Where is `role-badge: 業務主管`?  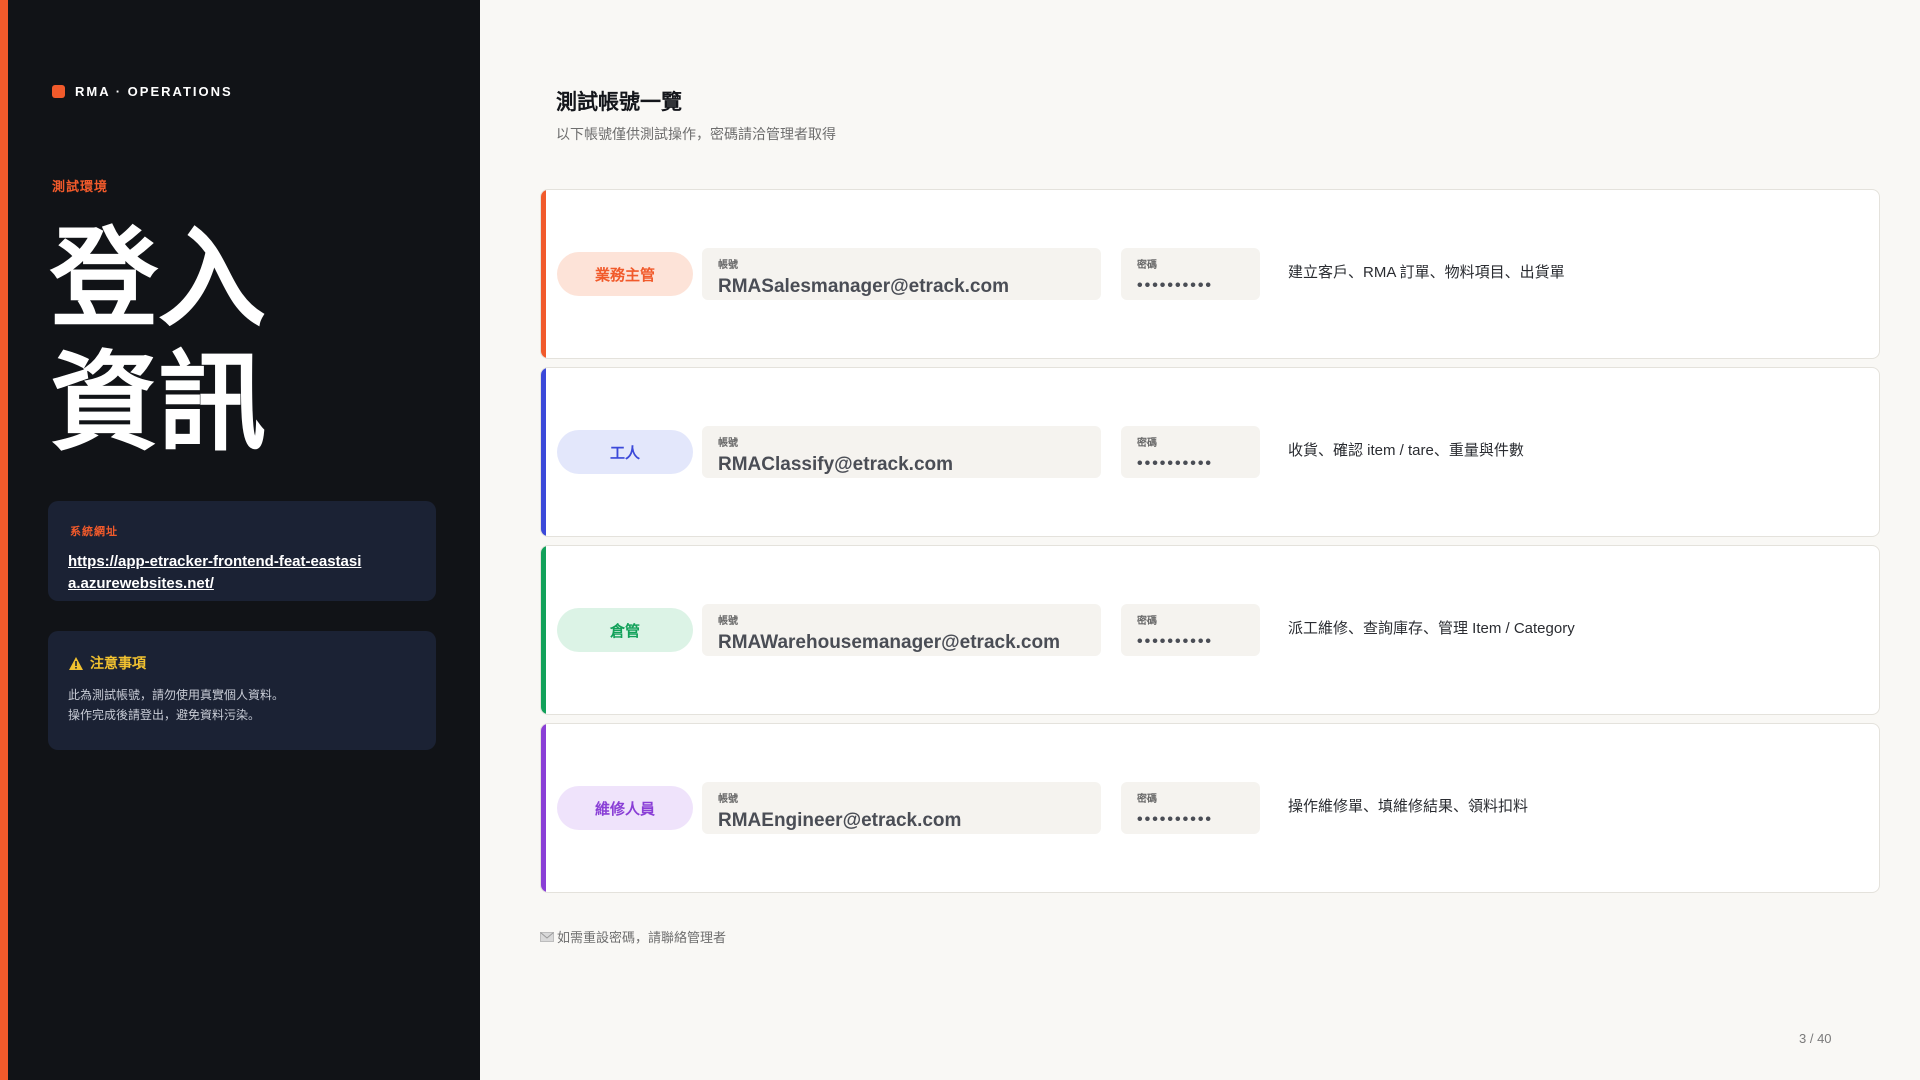
role-badge: 業務主管 is located at coordinates (625, 274).